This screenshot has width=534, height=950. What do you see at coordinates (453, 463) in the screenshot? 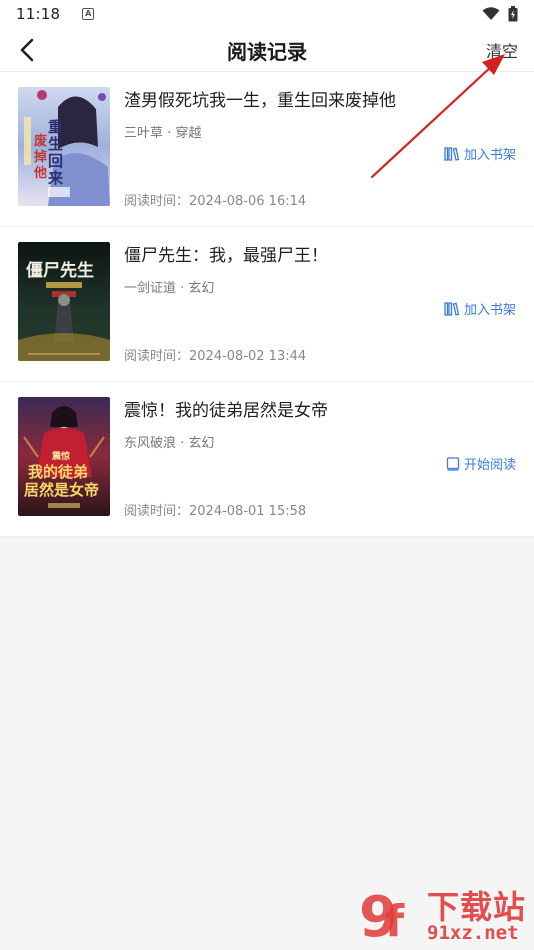
I see `book-read-icon` at bounding box center [453, 463].